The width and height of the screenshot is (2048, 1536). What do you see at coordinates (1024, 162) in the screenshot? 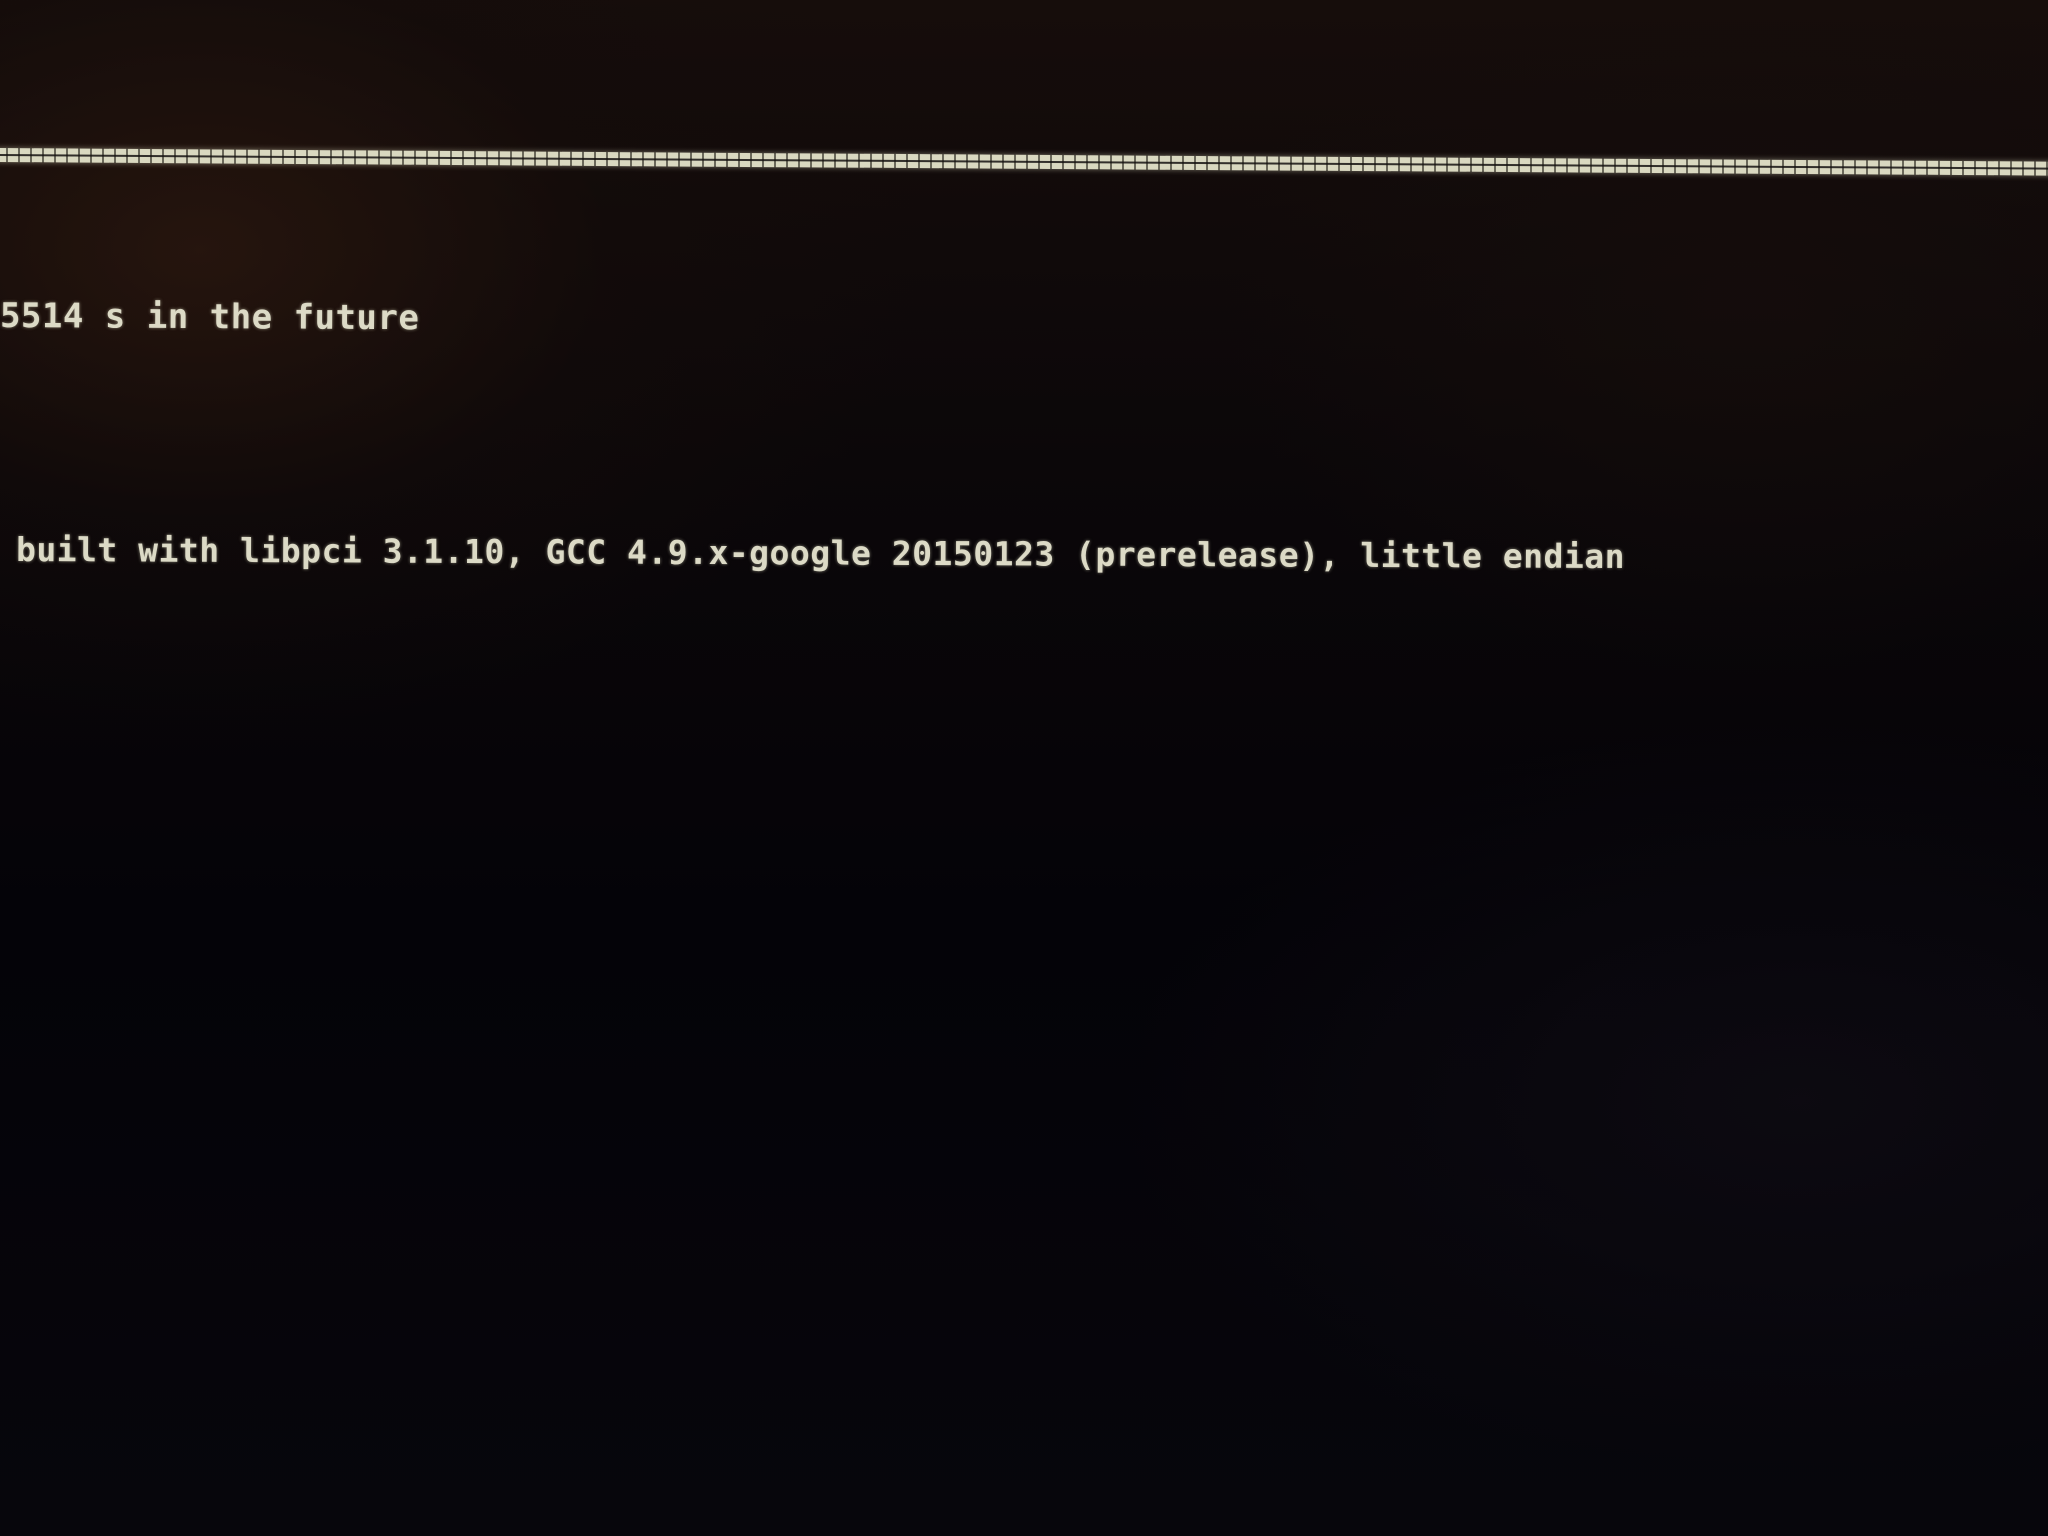
I see `separator-line` at bounding box center [1024, 162].